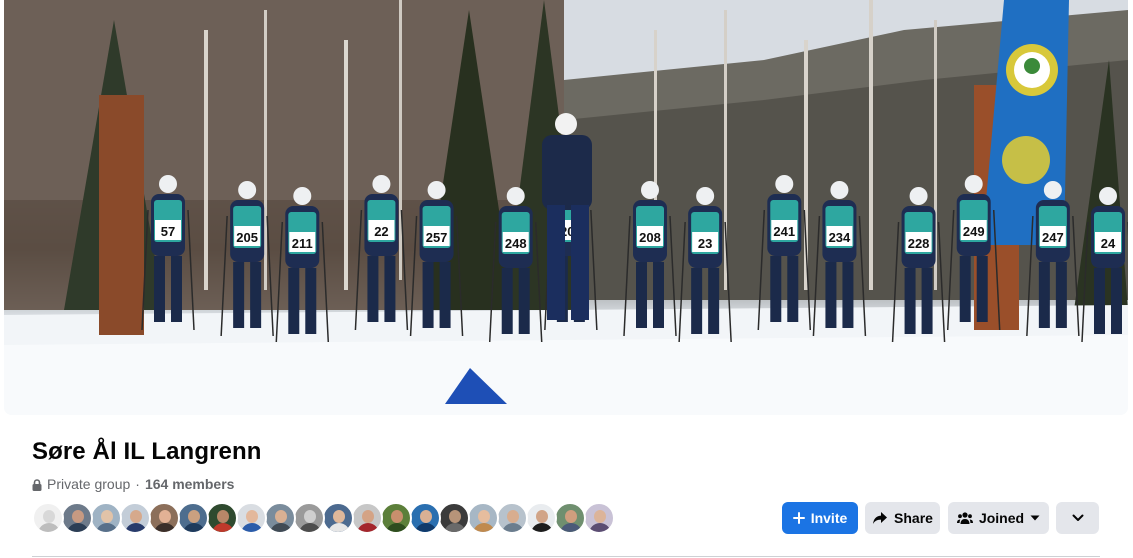 This screenshot has width=1133, height=558. What do you see at coordinates (190, 484) in the screenshot?
I see `member-count: 164 members` at bounding box center [190, 484].